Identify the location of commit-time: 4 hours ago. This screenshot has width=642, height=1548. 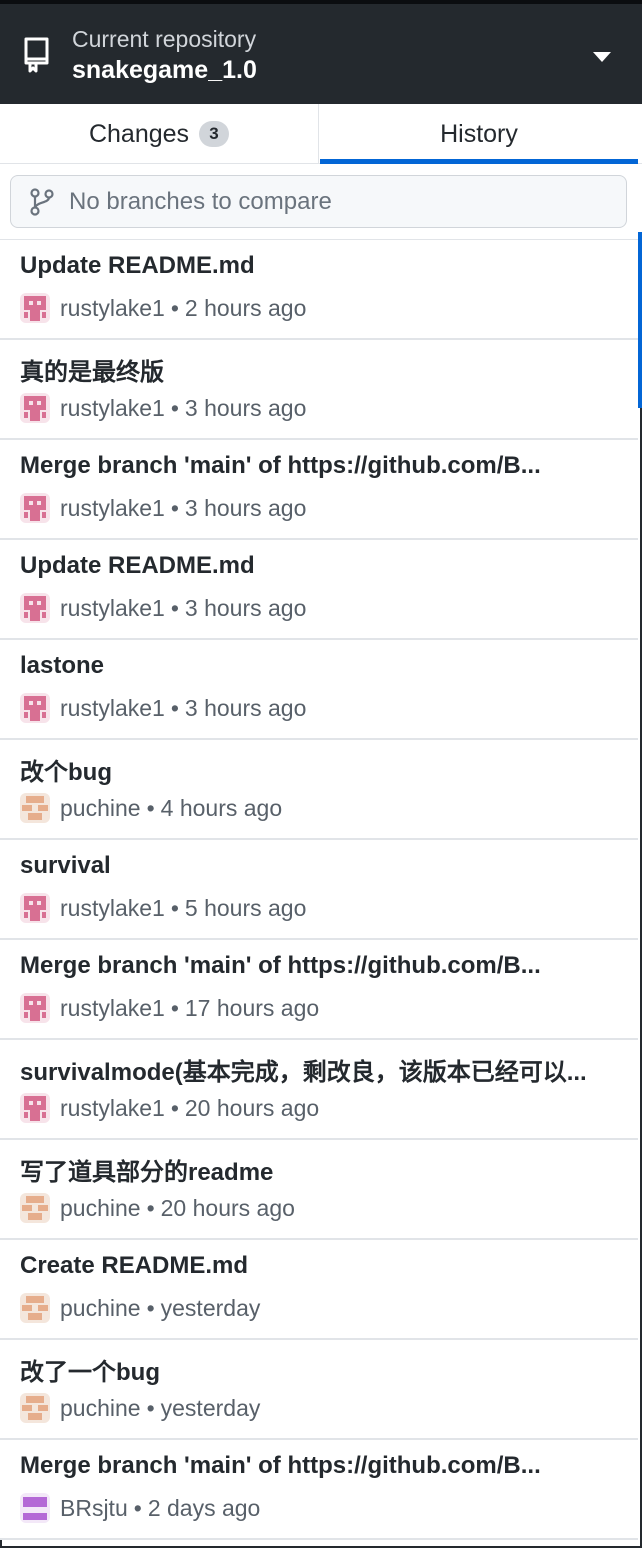
(221, 807).